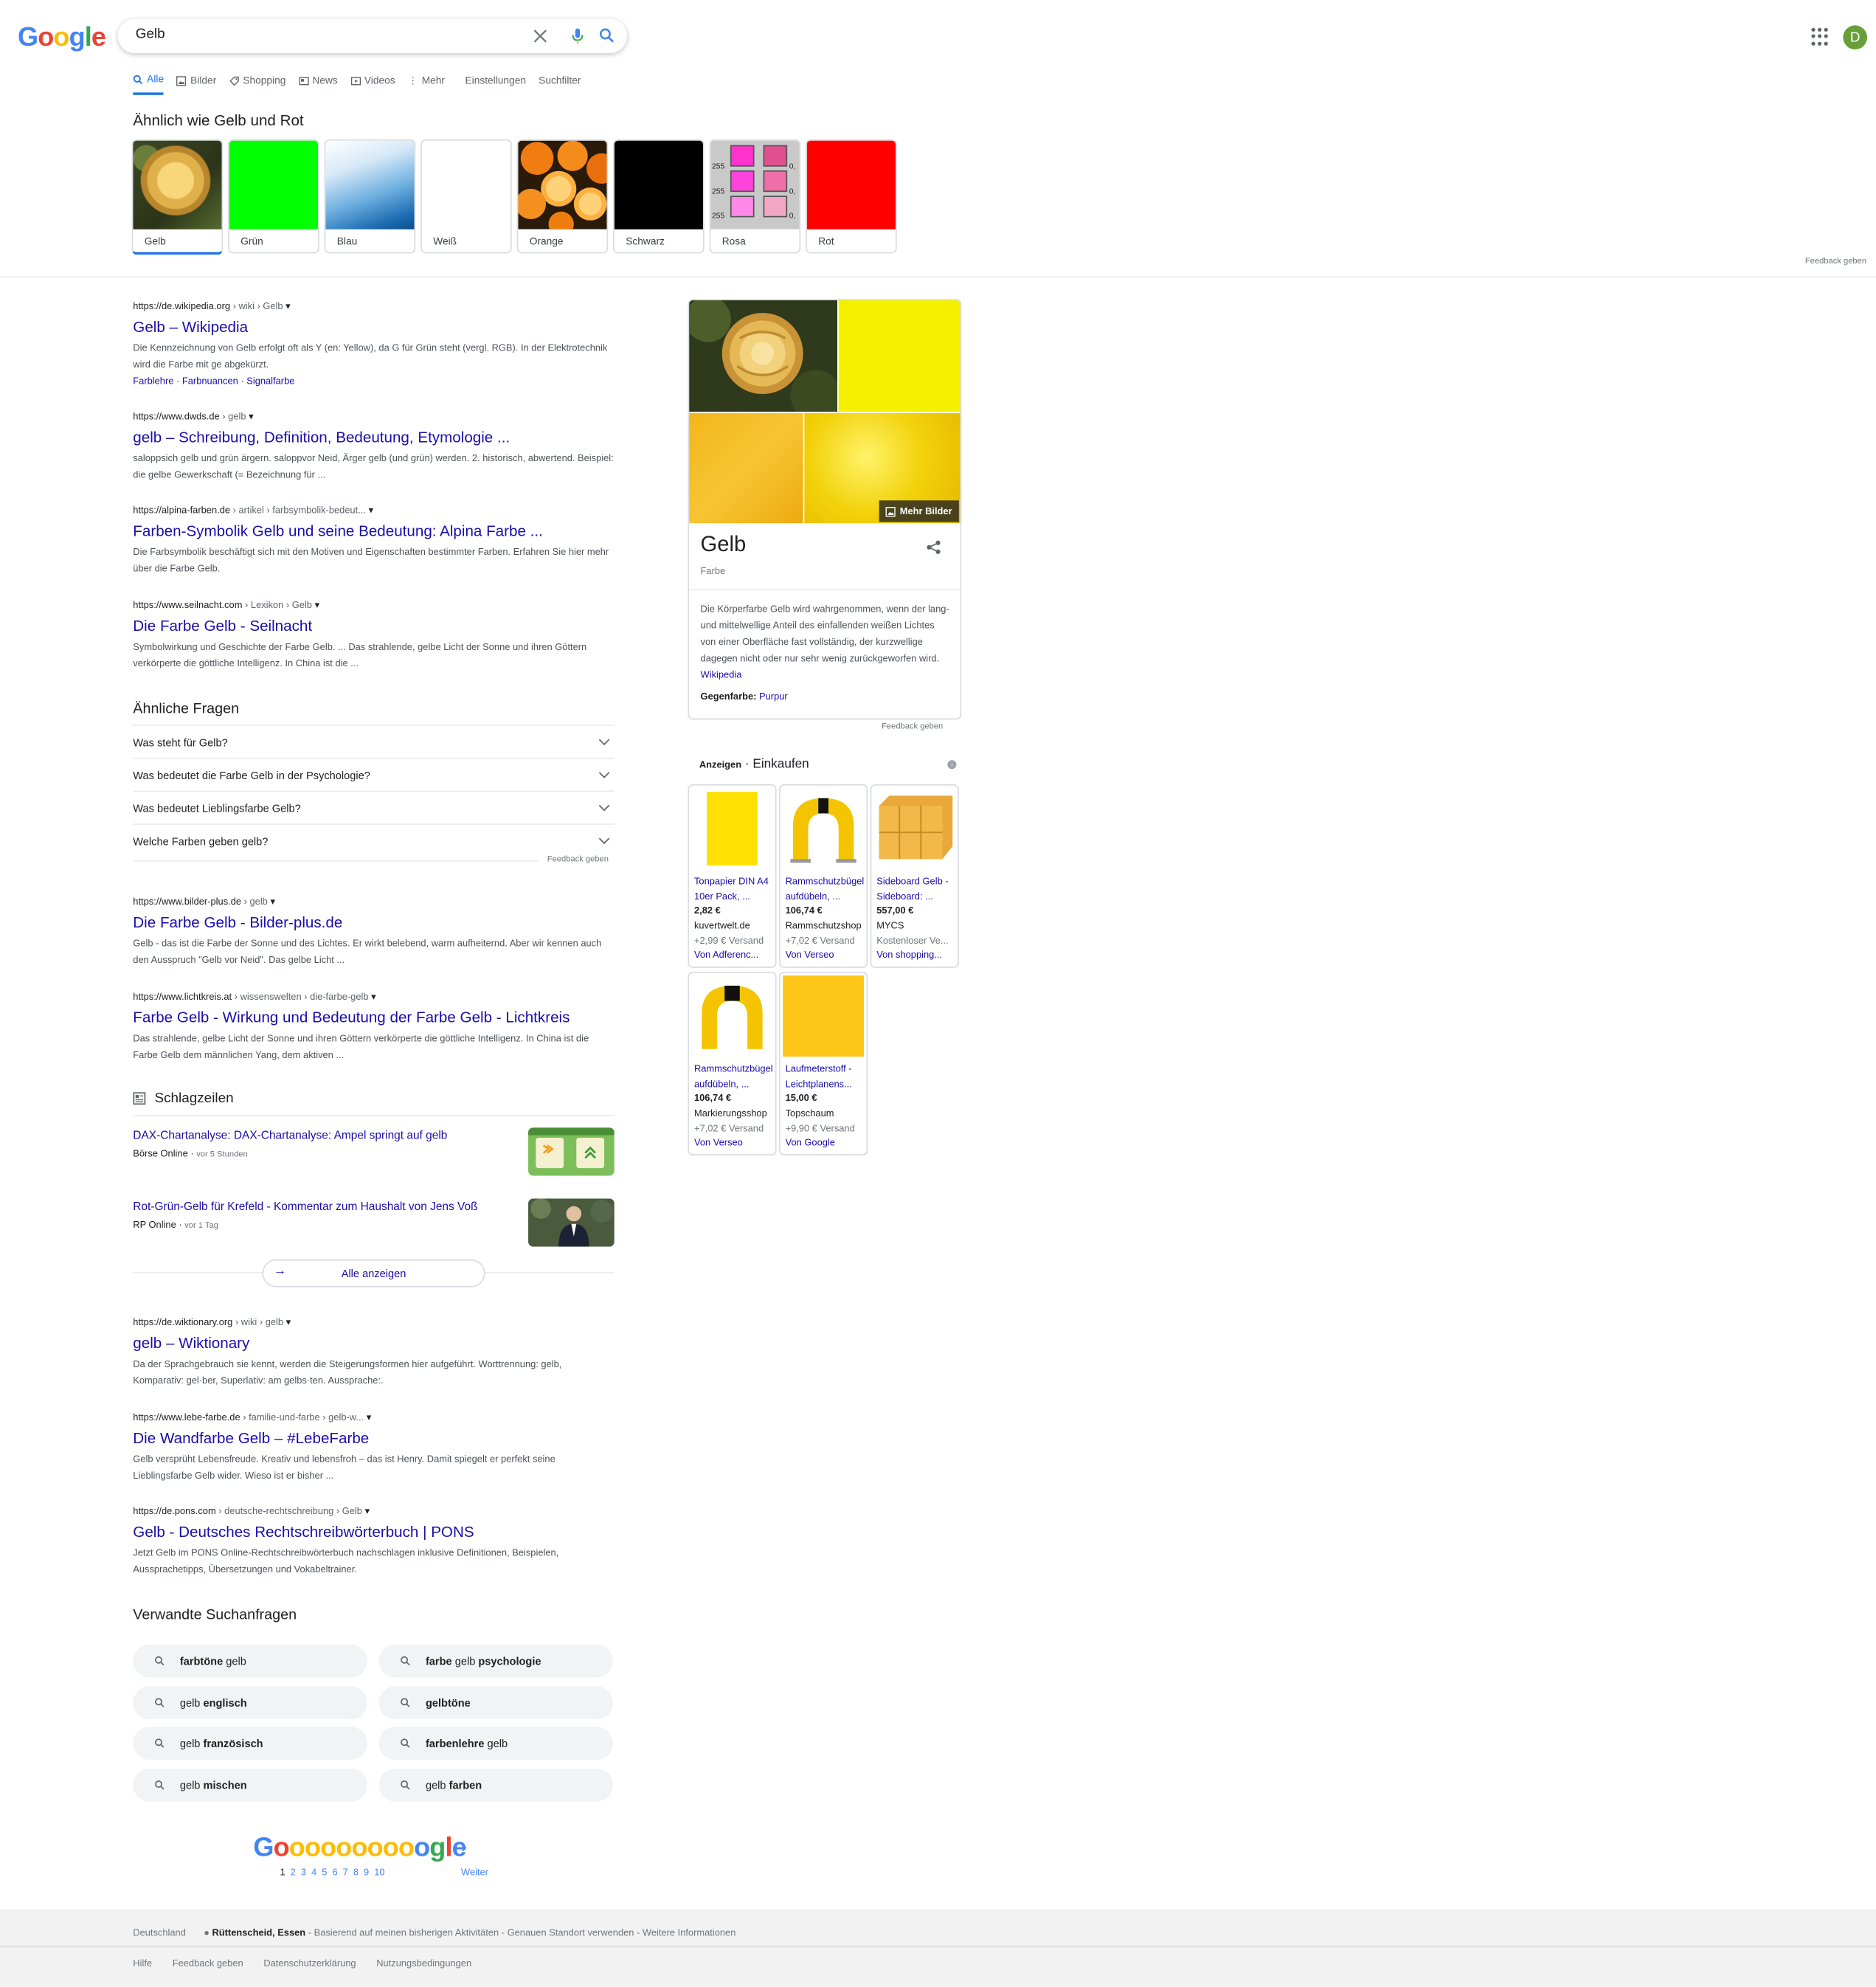 The height and width of the screenshot is (1987, 1876). What do you see at coordinates (426, 85) in the screenshot?
I see `tab-mehr: ⋮ Mehr` at bounding box center [426, 85].